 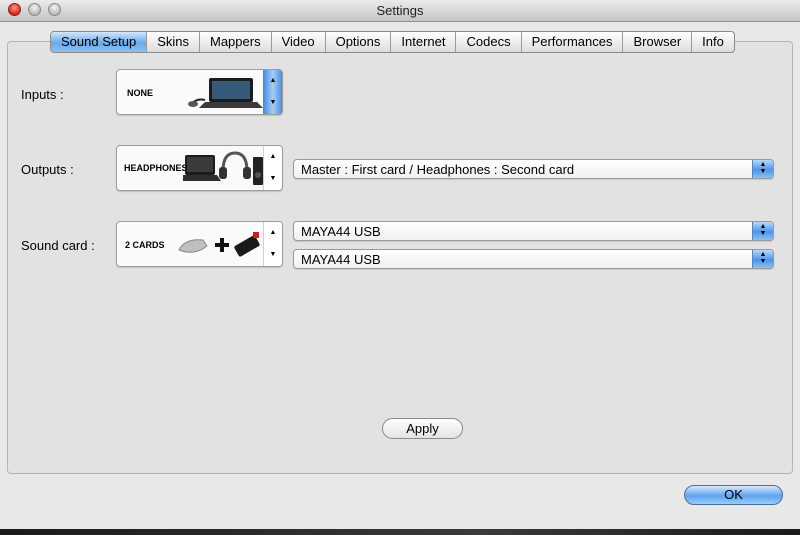 I want to click on tab-video: Video, so click(x=299, y=42).